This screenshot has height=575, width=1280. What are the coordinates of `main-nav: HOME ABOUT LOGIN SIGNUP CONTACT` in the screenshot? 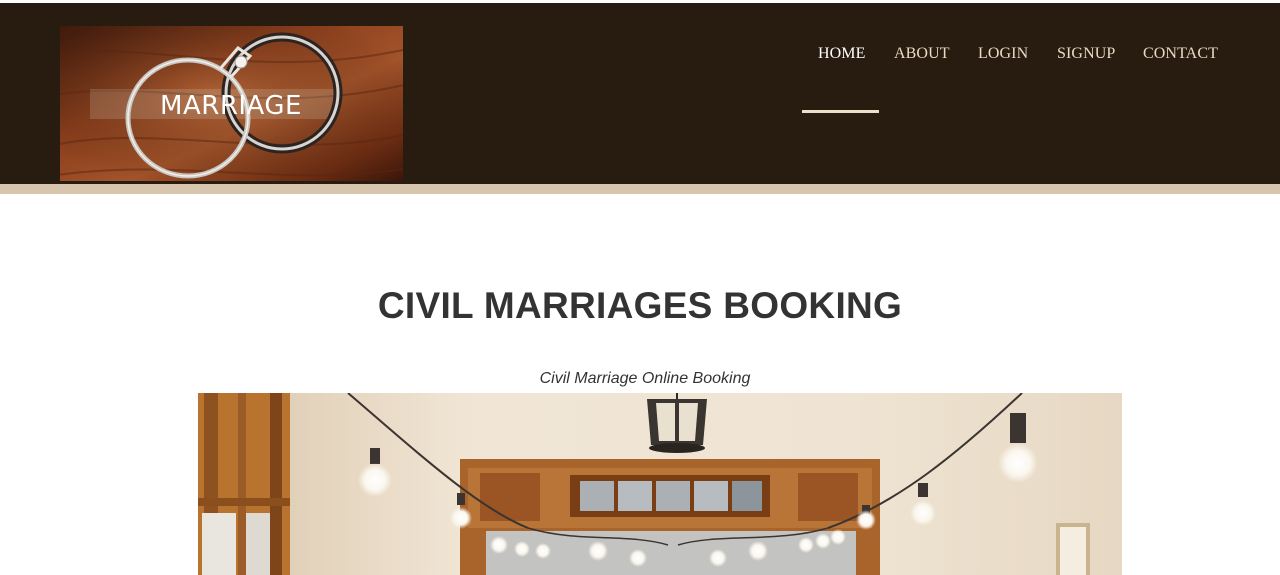 It's located at (640, 57).